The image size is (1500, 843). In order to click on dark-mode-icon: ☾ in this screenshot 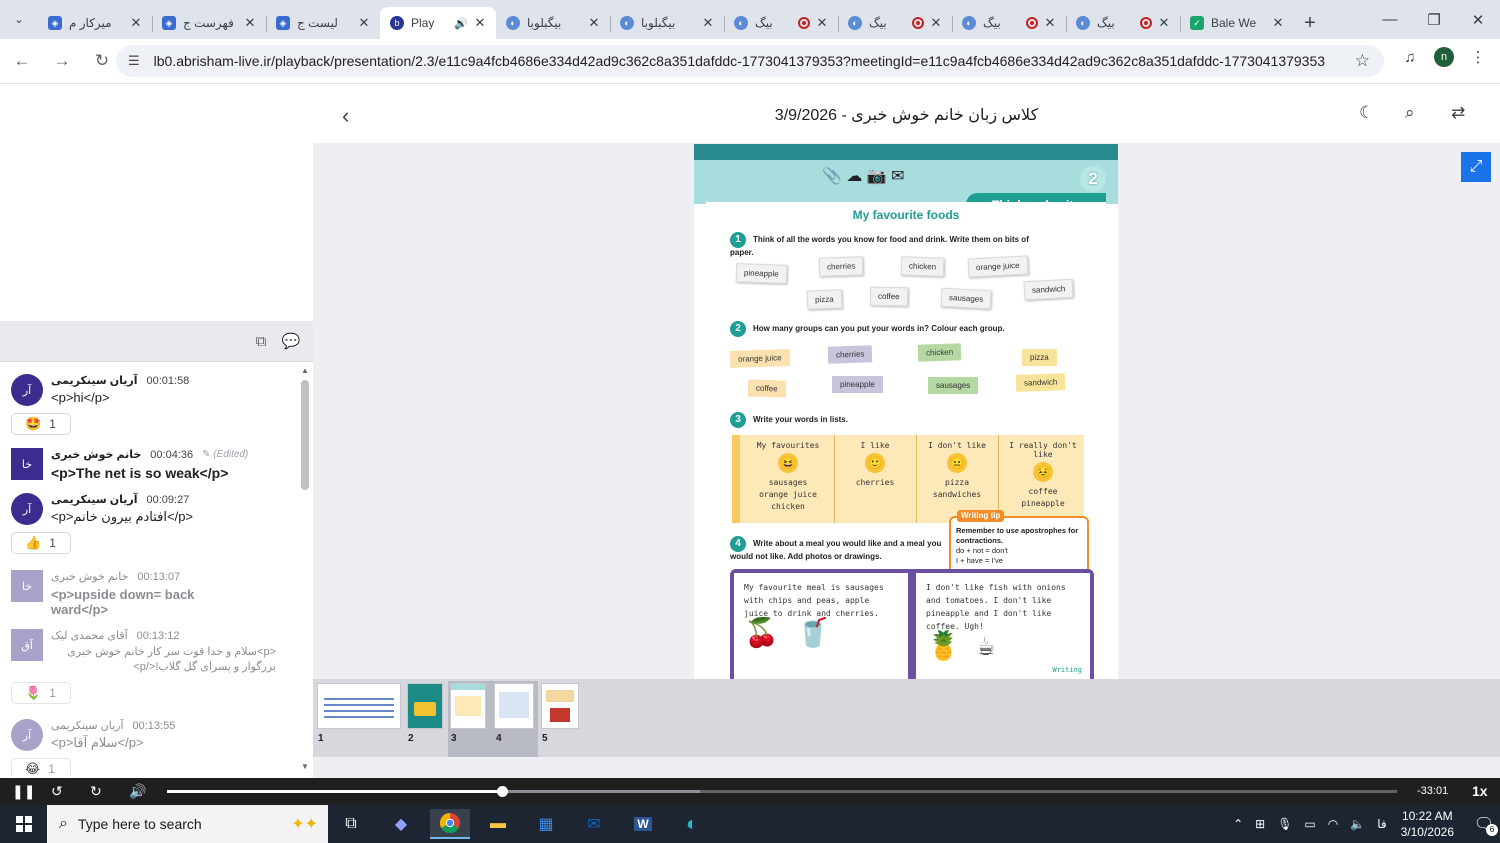, I will do `click(1366, 113)`.